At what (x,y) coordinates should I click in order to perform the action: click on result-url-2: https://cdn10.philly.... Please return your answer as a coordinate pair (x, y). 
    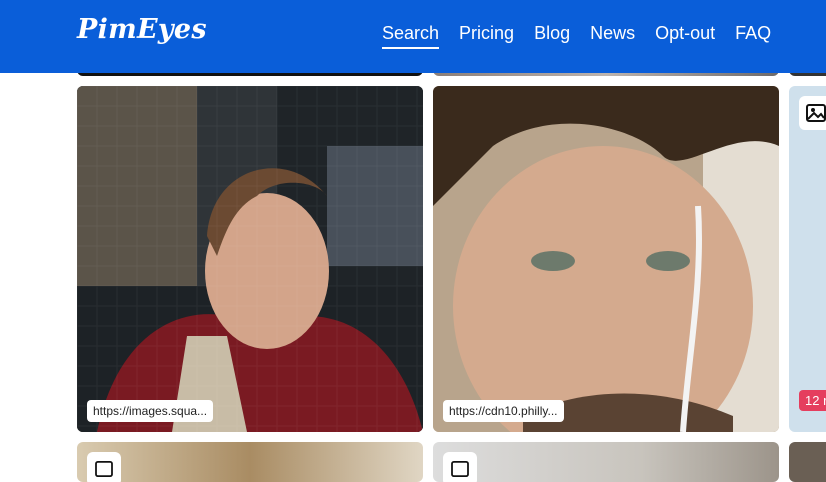
    Looking at the image, I should click on (503, 411).